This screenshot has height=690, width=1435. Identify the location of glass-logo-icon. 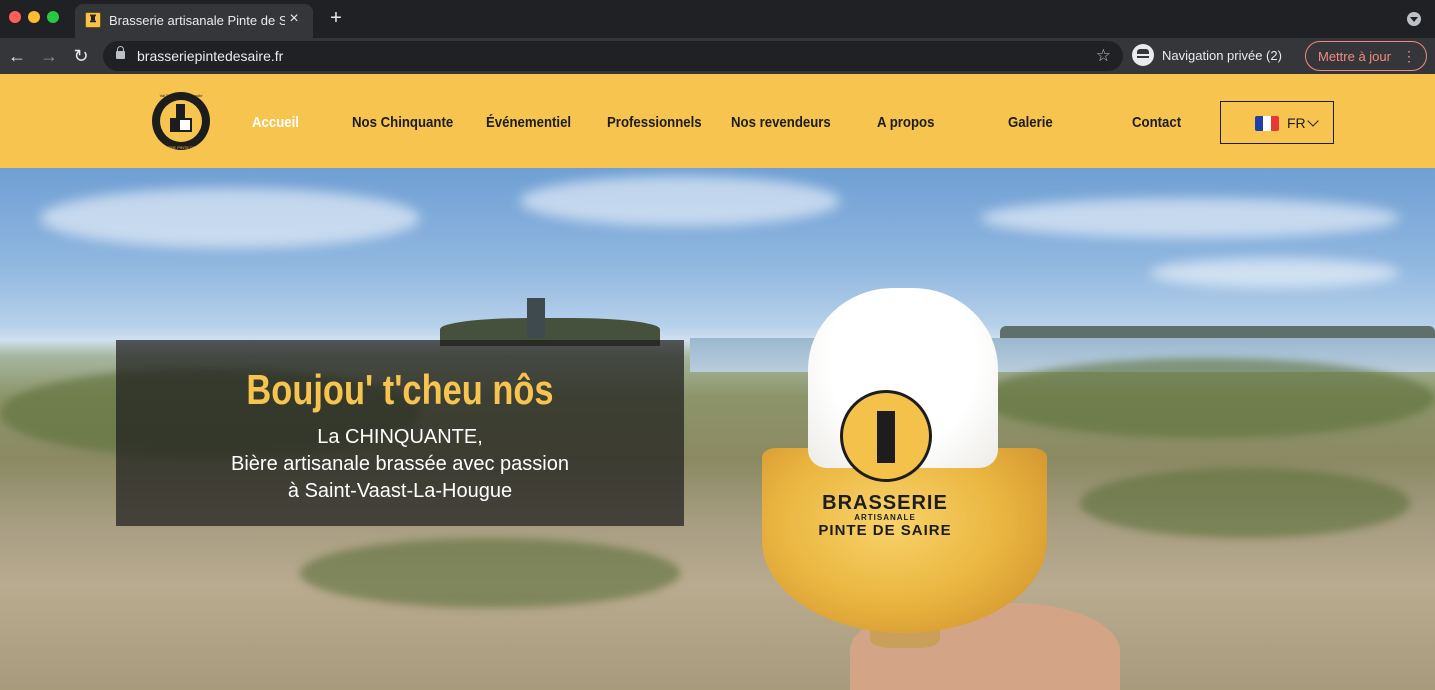
(886, 436).